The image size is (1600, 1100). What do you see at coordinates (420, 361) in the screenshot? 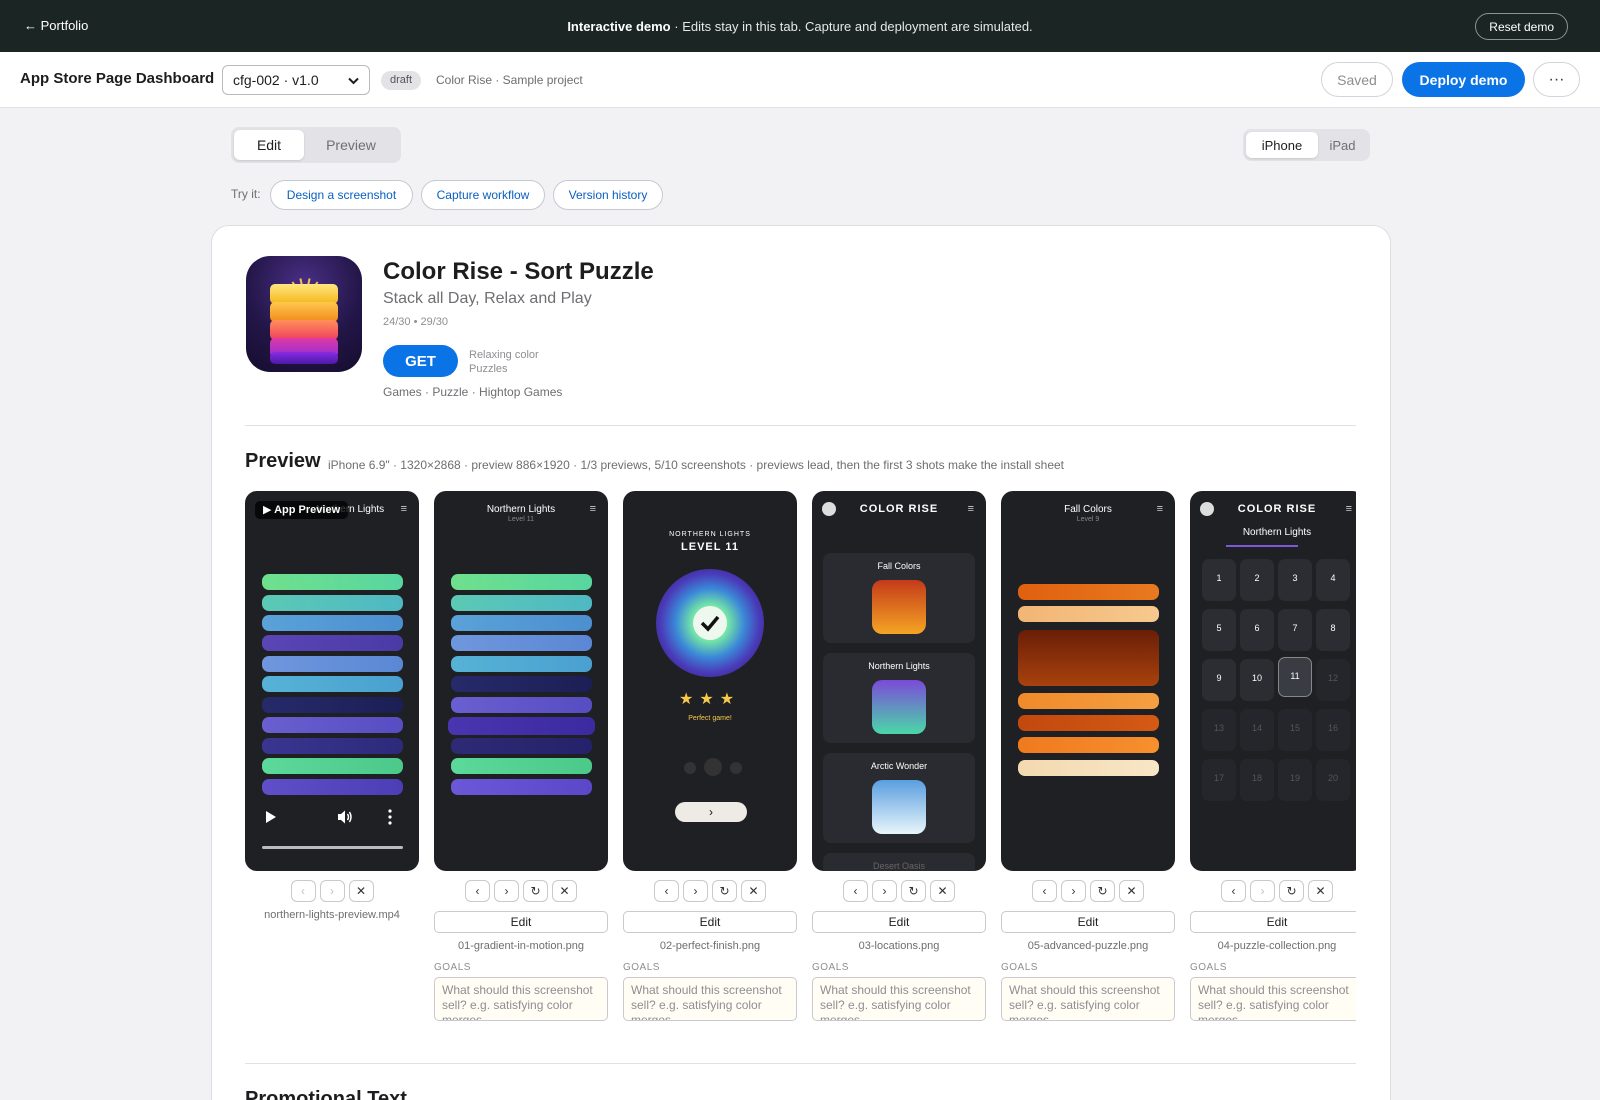
I see `get-button: GET` at bounding box center [420, 361].